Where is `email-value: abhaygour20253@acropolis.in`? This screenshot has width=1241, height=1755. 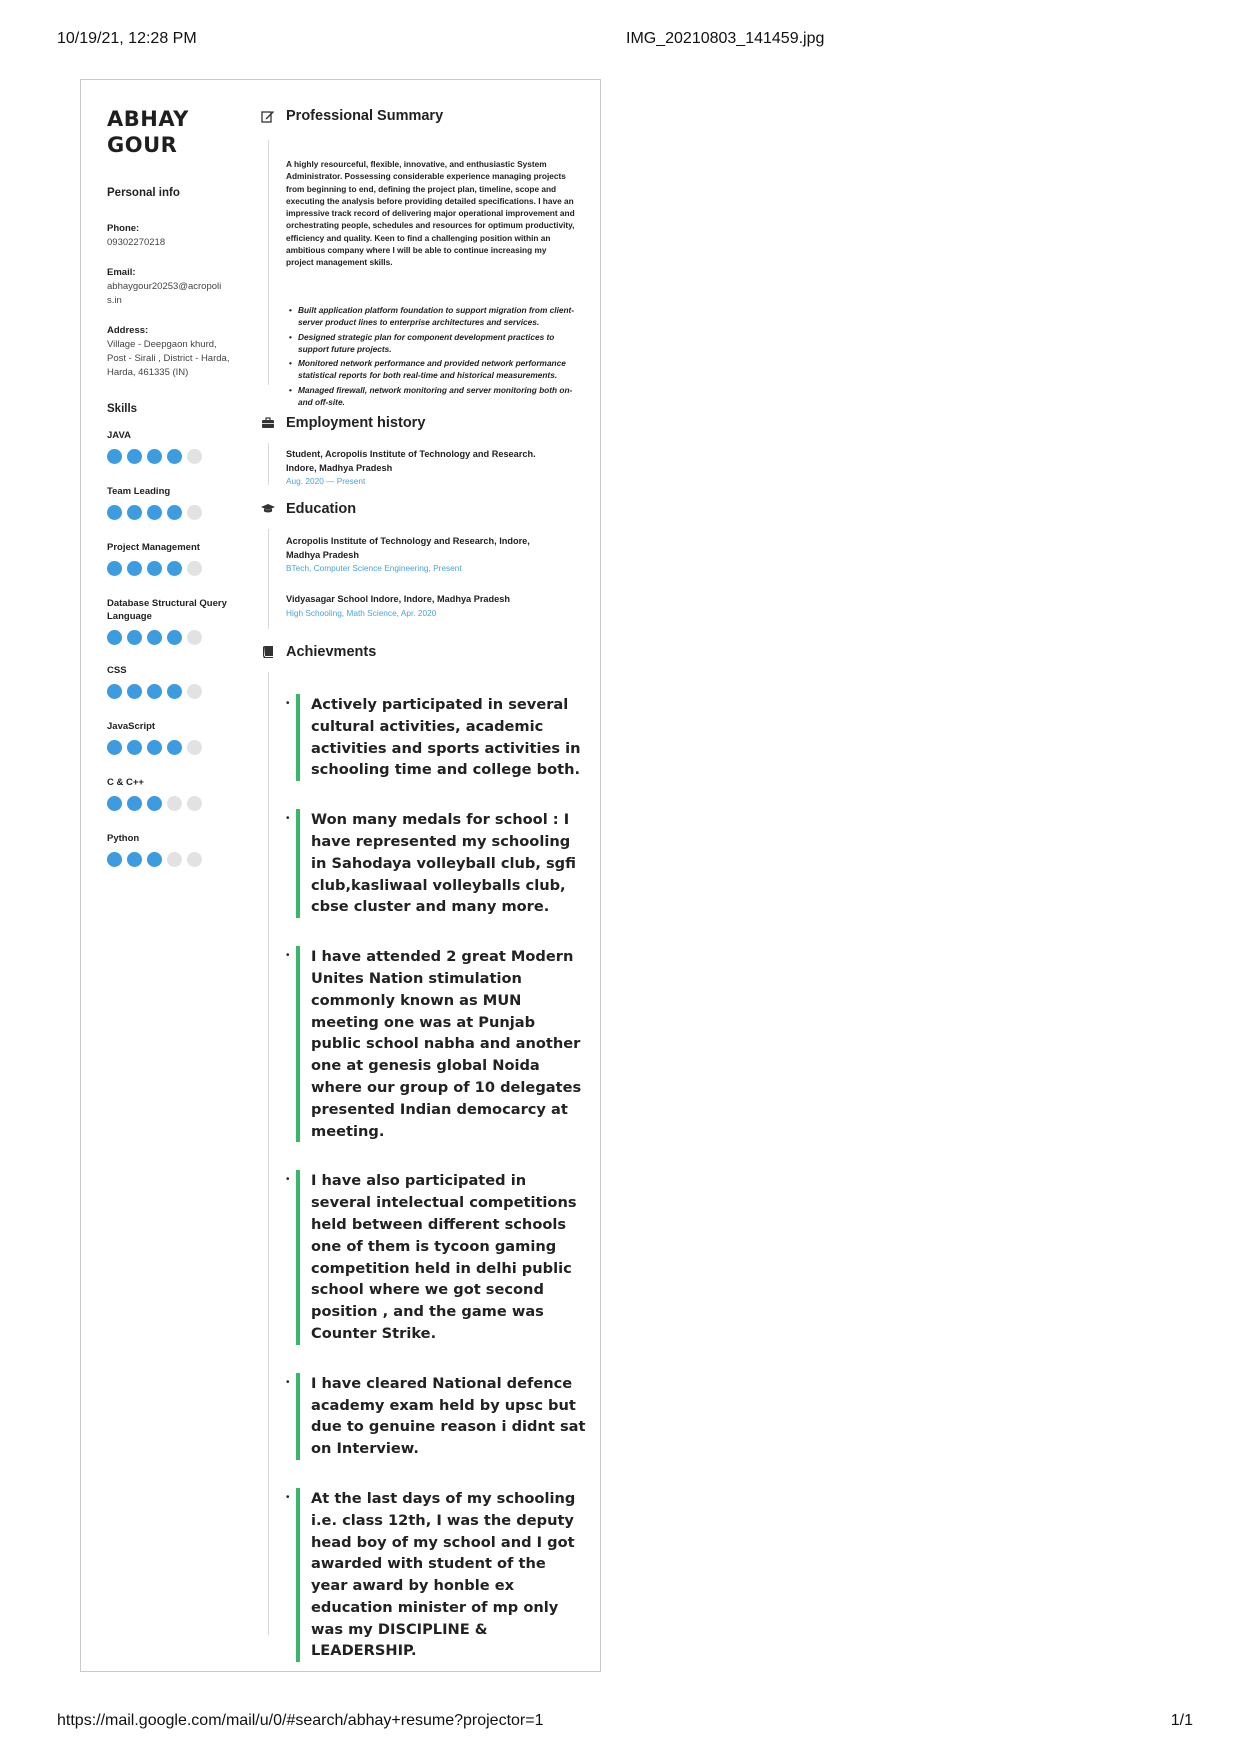 email-value: abhaygour20253@acropolis.in is located at coordinates (164, 293).